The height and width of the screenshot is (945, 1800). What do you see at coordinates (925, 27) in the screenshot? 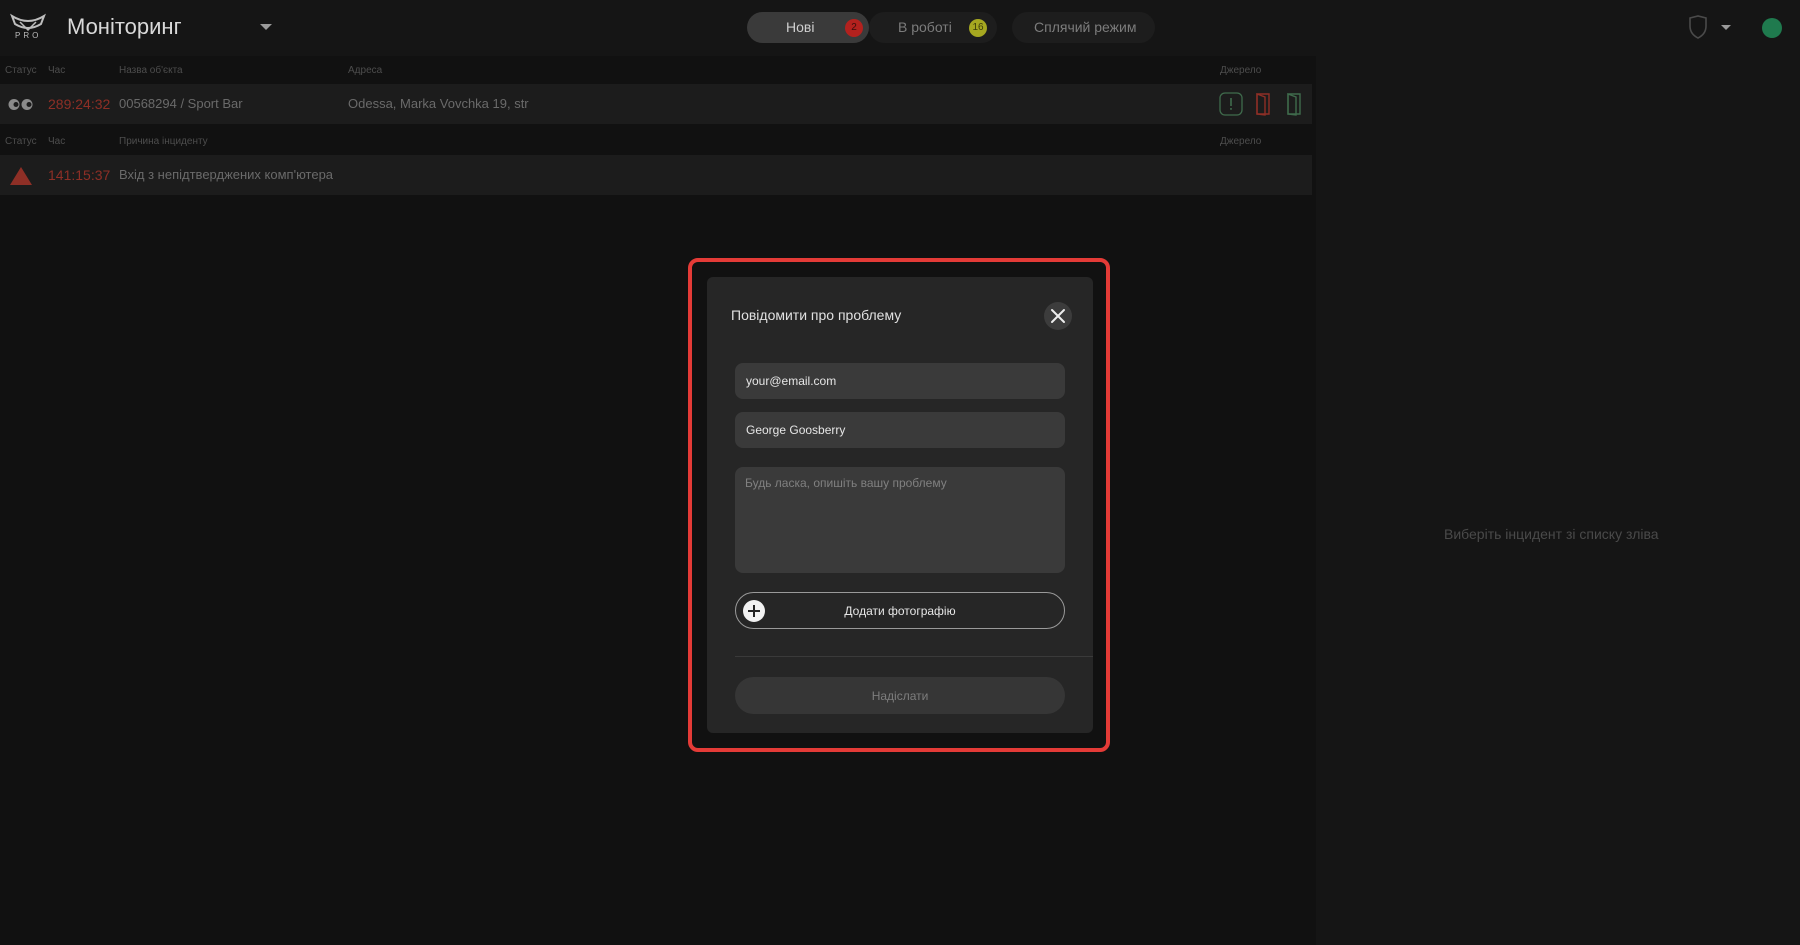
I see `tab-in-progress-label: В роботі` at bounding box center [925, 27].